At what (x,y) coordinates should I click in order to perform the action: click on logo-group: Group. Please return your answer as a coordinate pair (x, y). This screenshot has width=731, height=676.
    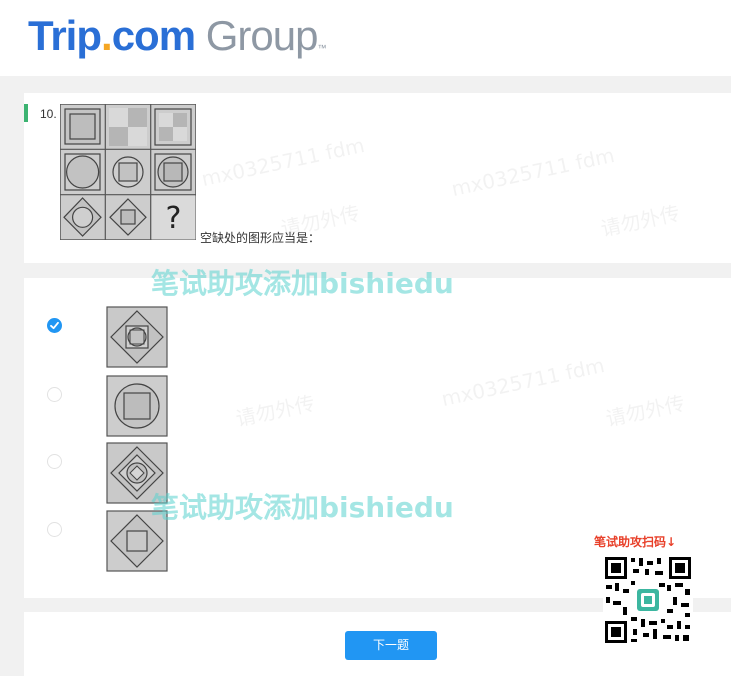
    Looking at the image, I should click on (257, 35).